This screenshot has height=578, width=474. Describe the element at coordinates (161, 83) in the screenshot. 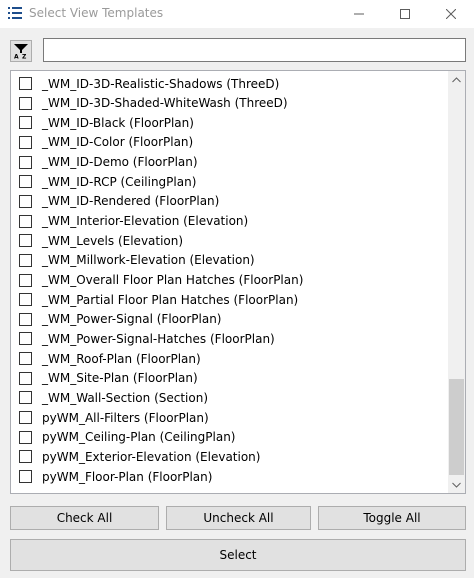

I see `item-label: _WM_ID-3D-Realistic-Shadows (ThreeD)` at that location.